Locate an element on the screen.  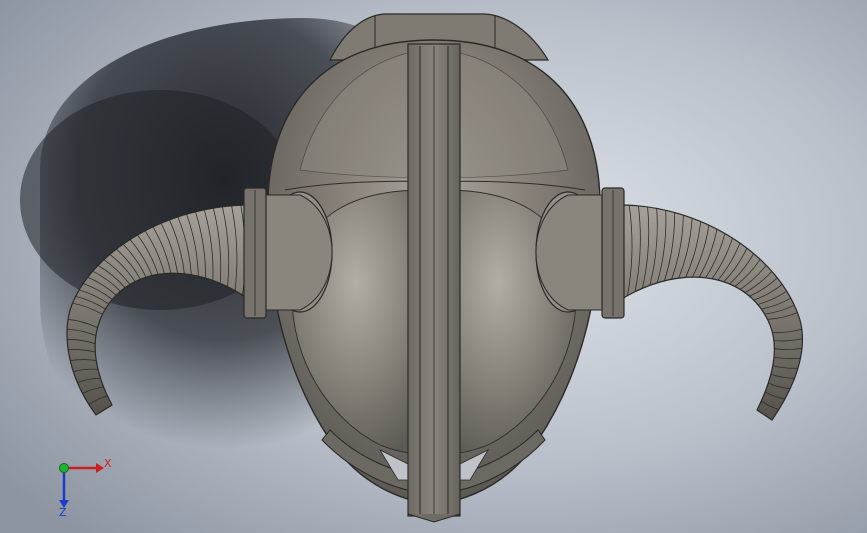
x-axis-label: X is located at coordinates (108, 463).